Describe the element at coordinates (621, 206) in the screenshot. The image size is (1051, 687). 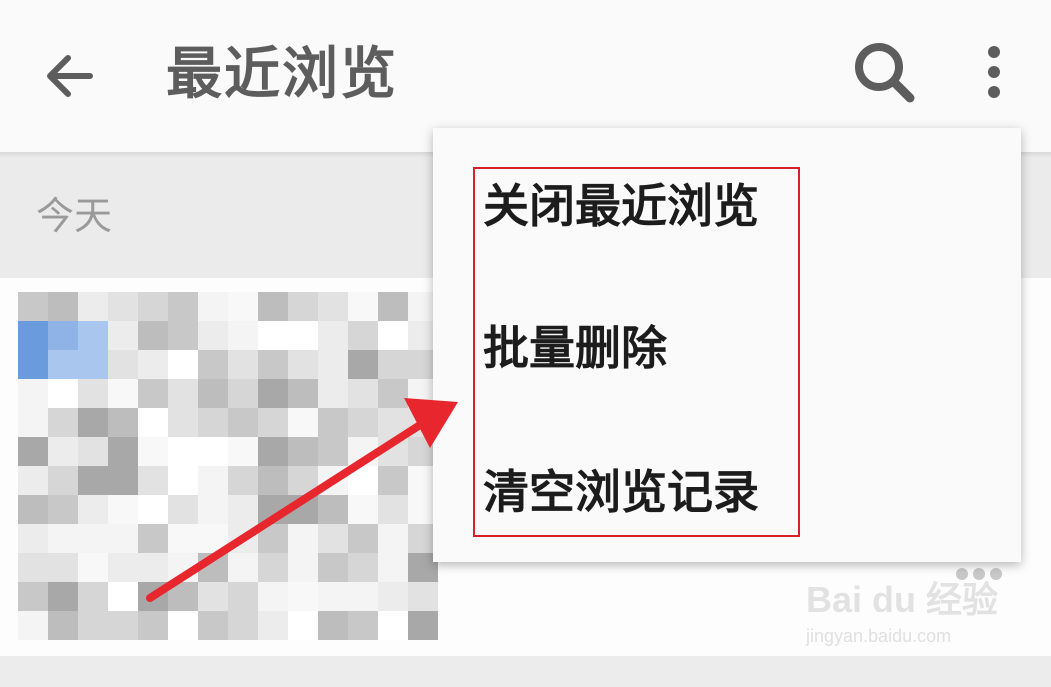
I see `menu-item-close-recent: 关闭最近浏览` at that location.